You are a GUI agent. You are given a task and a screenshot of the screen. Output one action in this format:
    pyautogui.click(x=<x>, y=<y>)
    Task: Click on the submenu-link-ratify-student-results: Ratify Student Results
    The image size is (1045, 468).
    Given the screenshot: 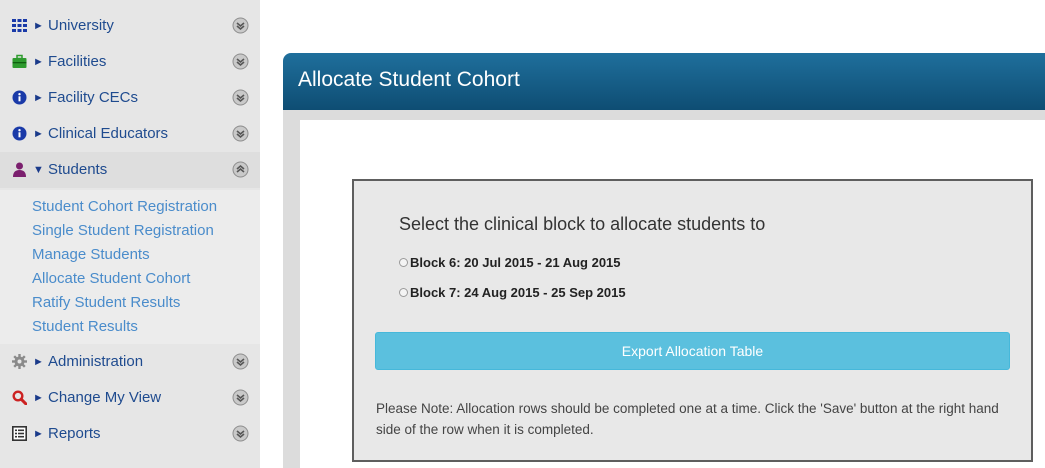 What is the action you would take?
    pyautogui.click(x=106, y=303)
    